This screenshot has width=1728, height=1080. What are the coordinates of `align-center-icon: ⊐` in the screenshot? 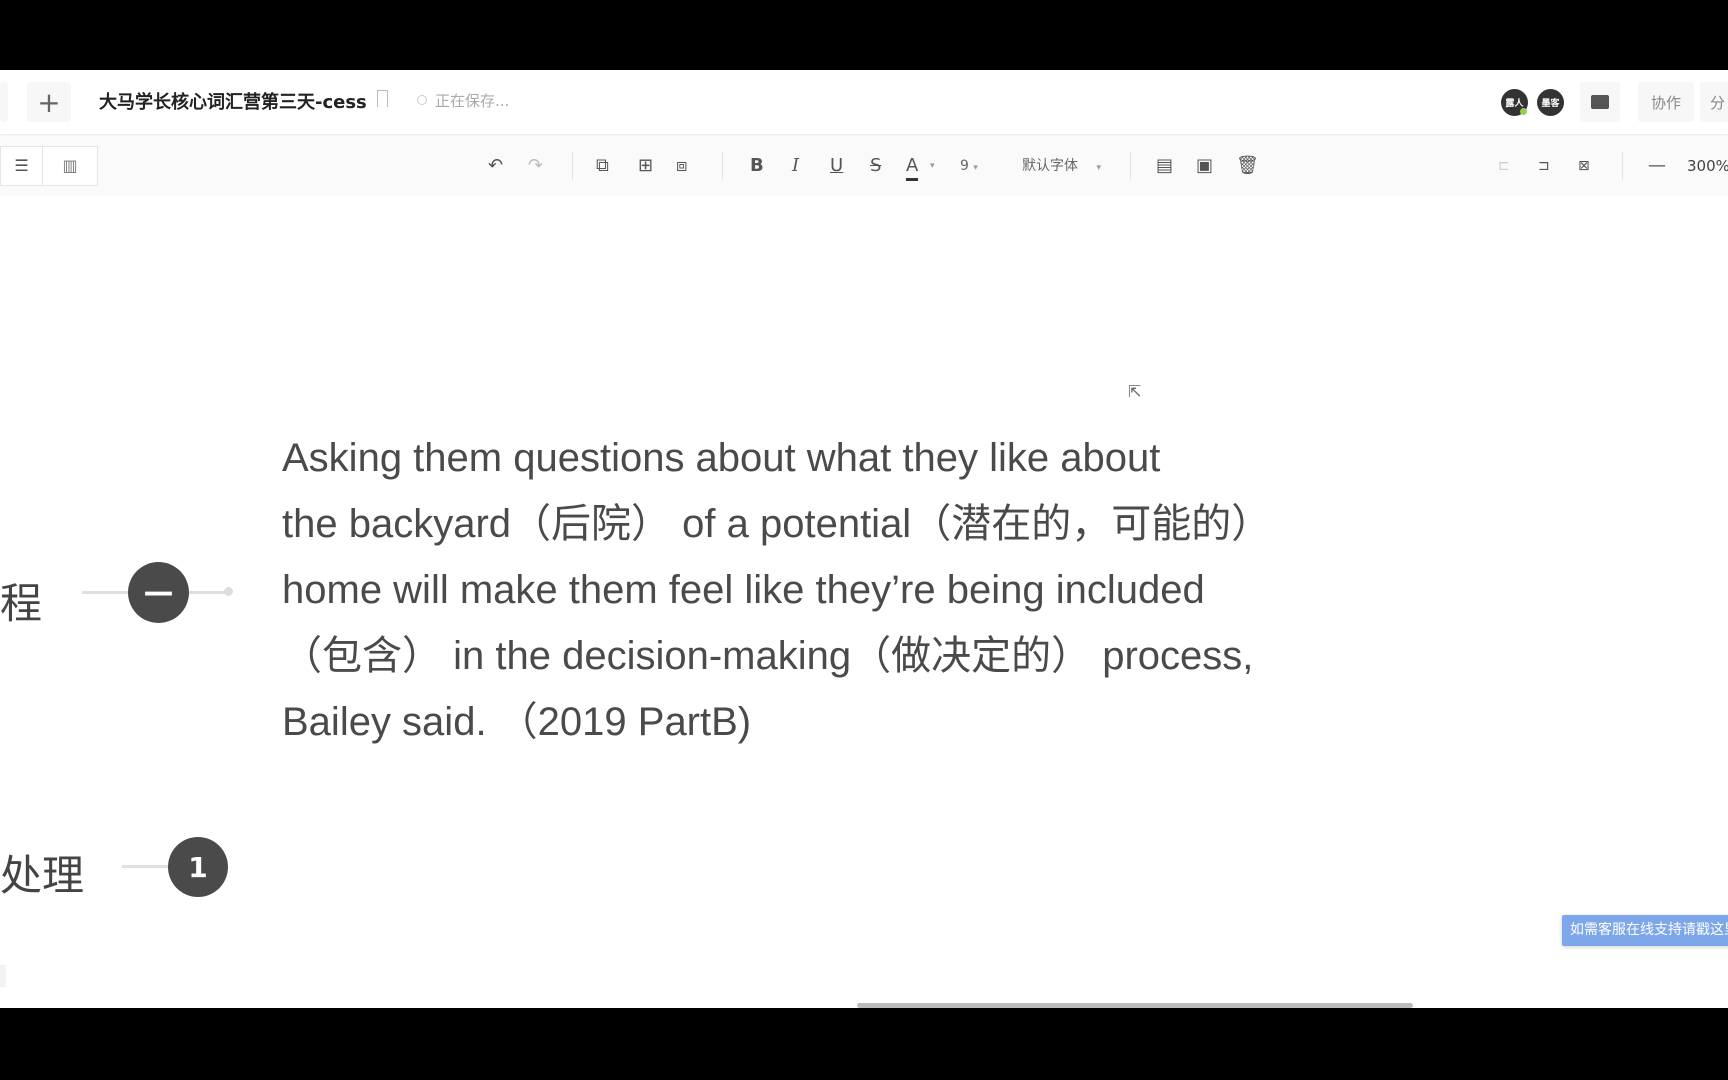 It's located at (1544, 166).